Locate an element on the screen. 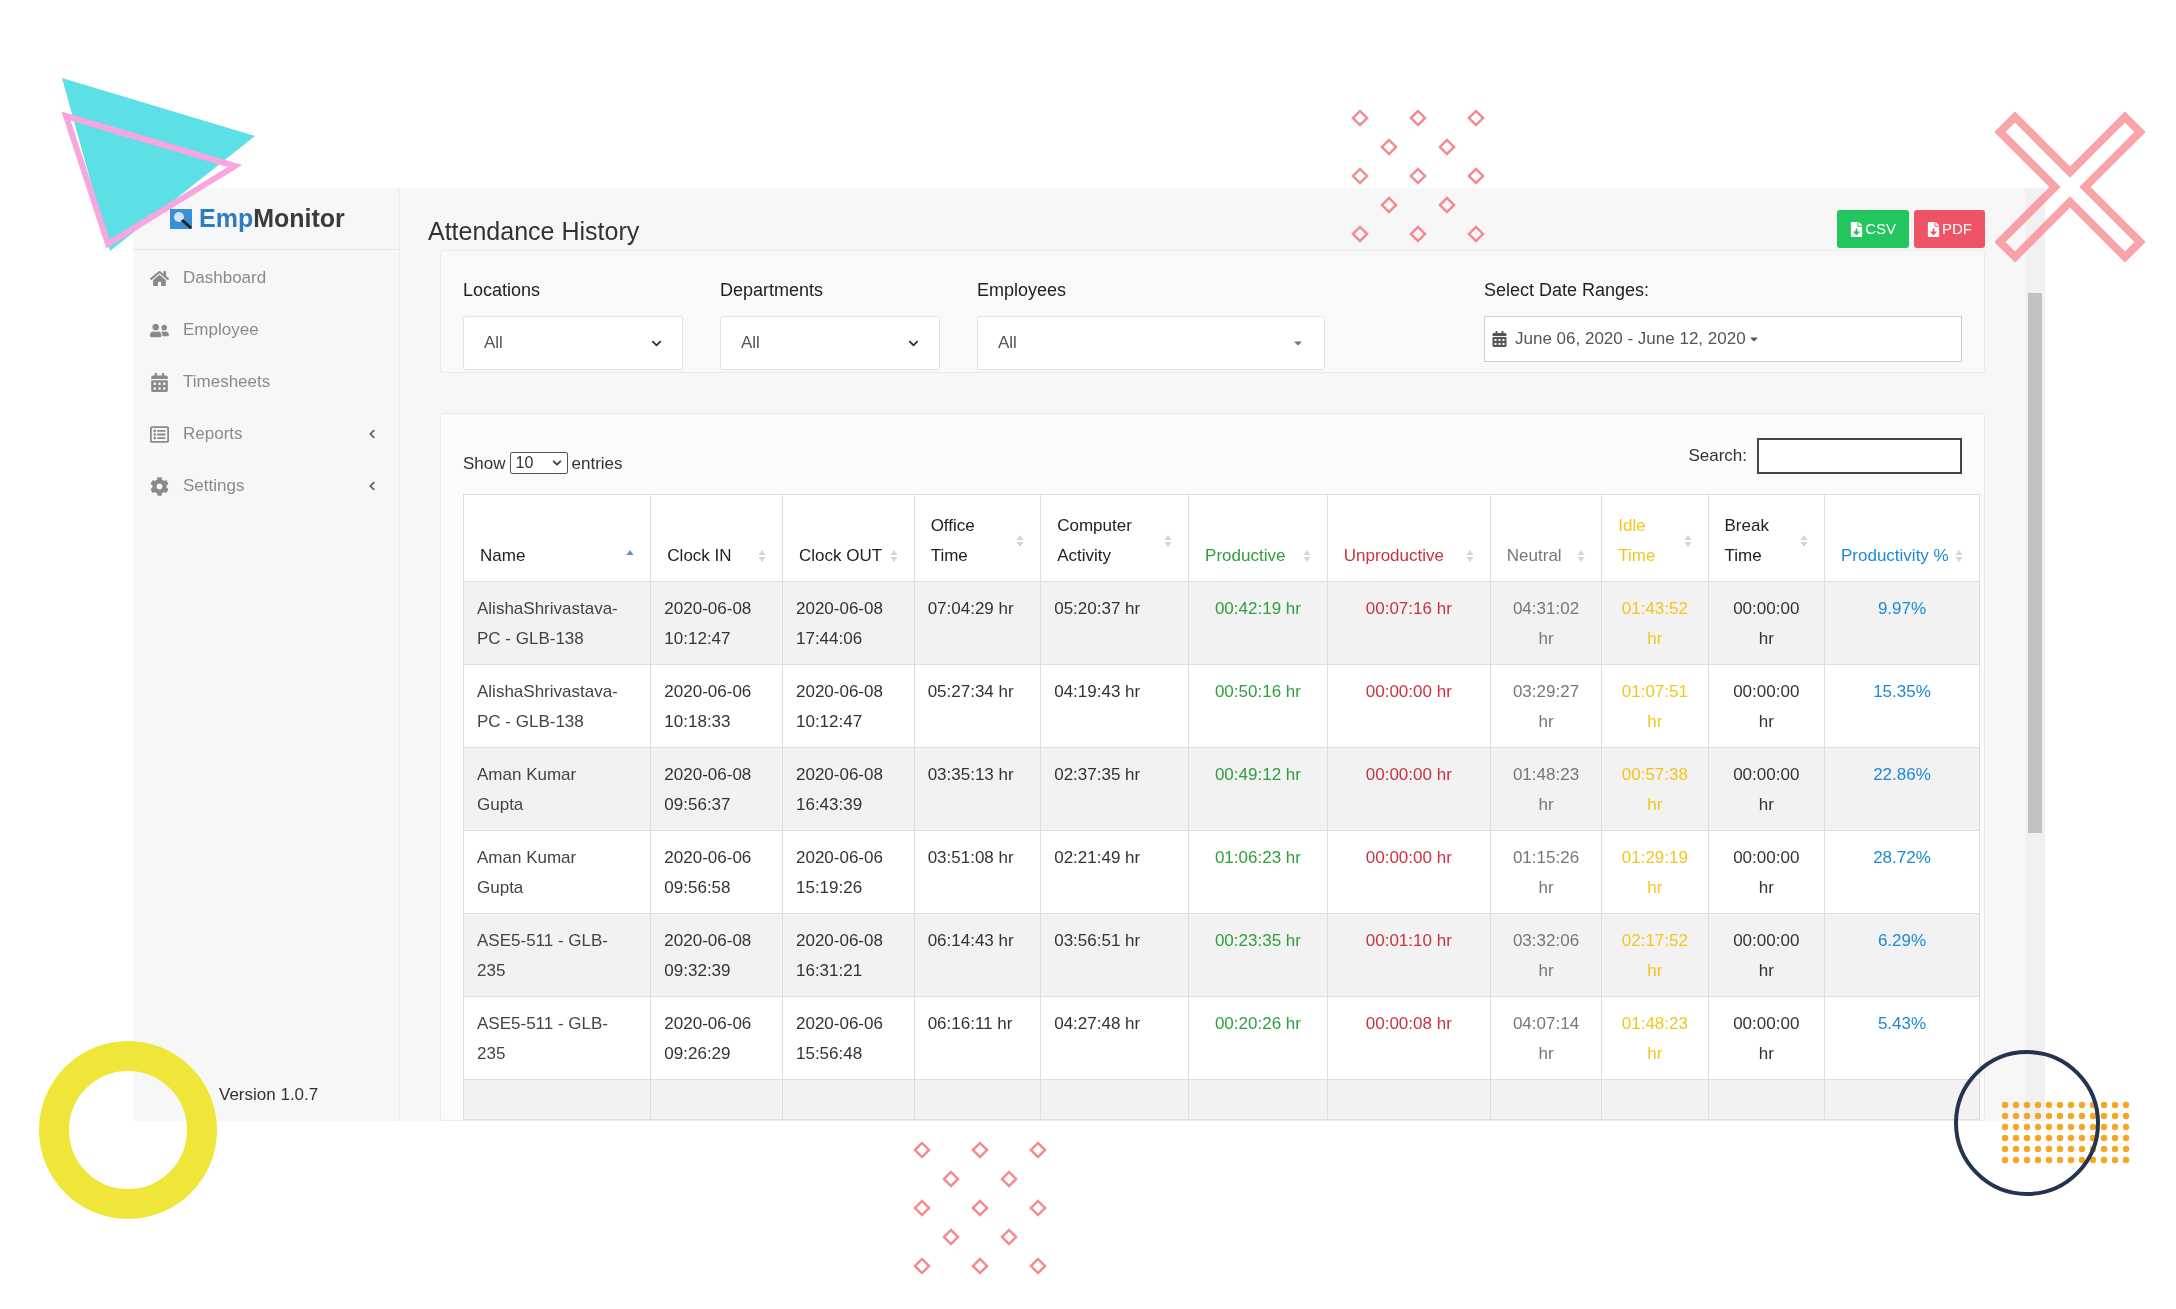  filter-label: Locations is located at coordinates (502, 290).